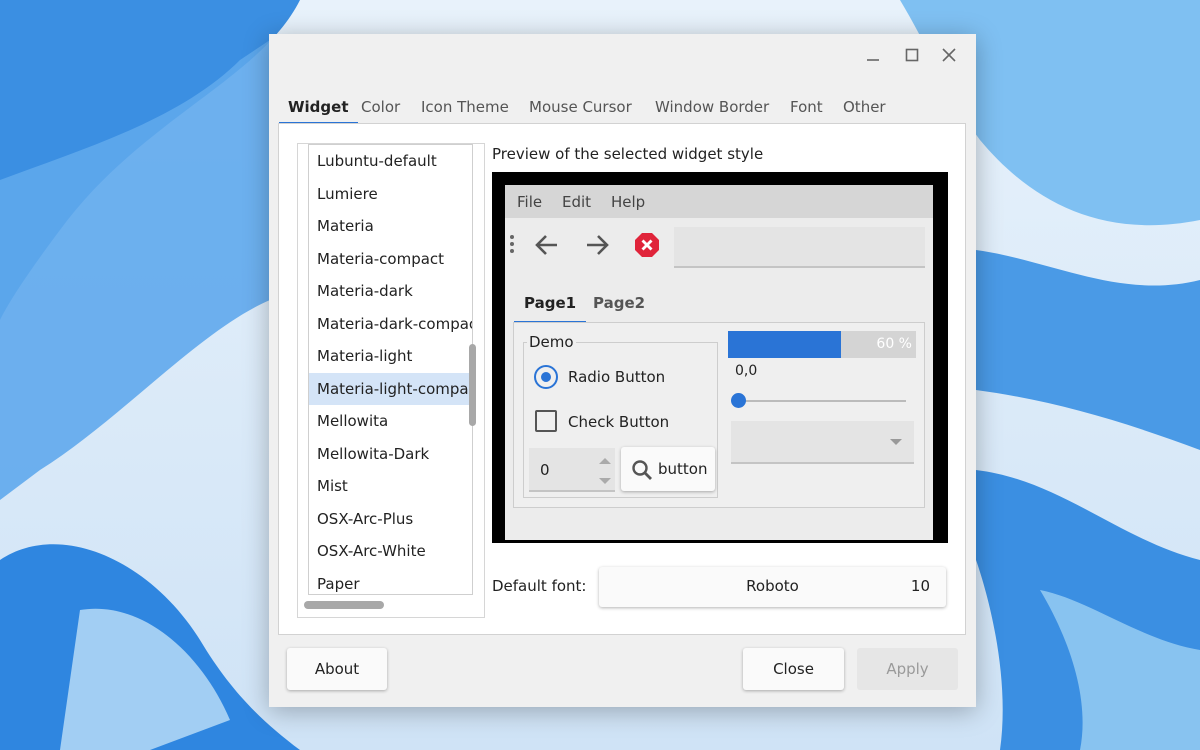 This screenshot has height=750, width=1200. Describe the element at coordinates (546, 377) in the screenshot. I see `radio-button` at that location.